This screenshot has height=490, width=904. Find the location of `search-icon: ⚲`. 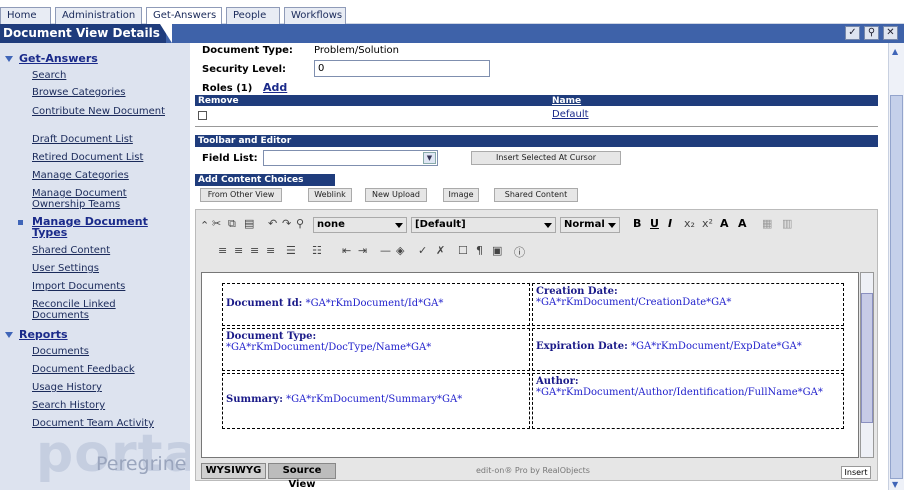

search-icon: ⚲ is located at coordinates (871, 33).